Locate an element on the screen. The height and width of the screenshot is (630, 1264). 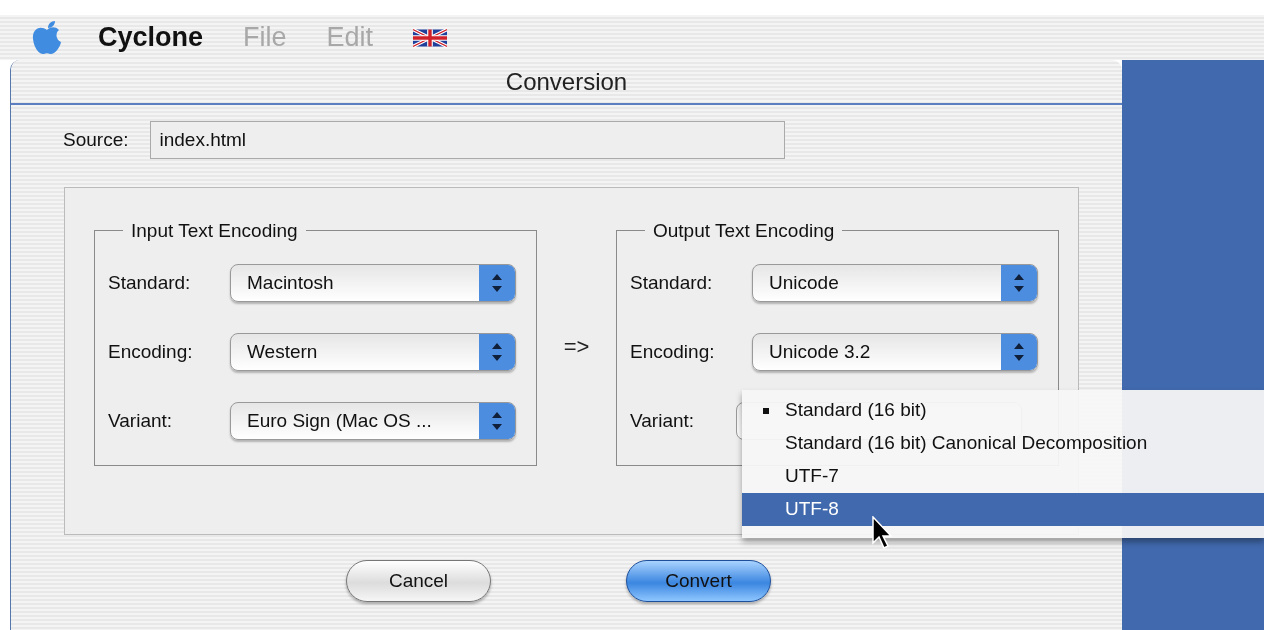
popup-button: Unicode 3.2 is located at coordinates (895, 352).